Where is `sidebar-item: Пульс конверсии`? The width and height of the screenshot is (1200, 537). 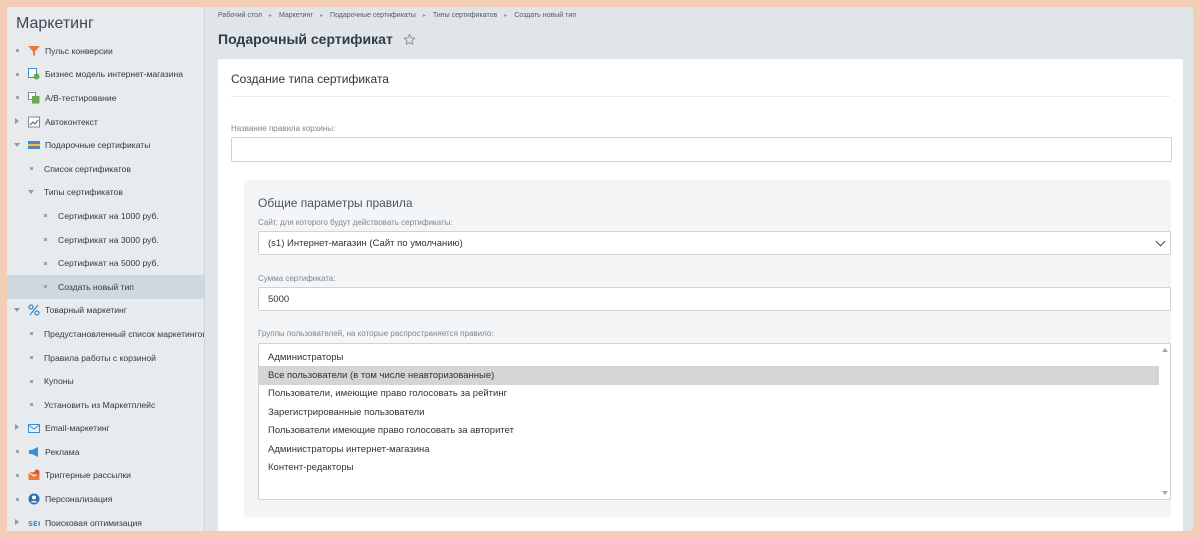 sidebar-item: Пульс конверсии is located at coordinates (105, 51).